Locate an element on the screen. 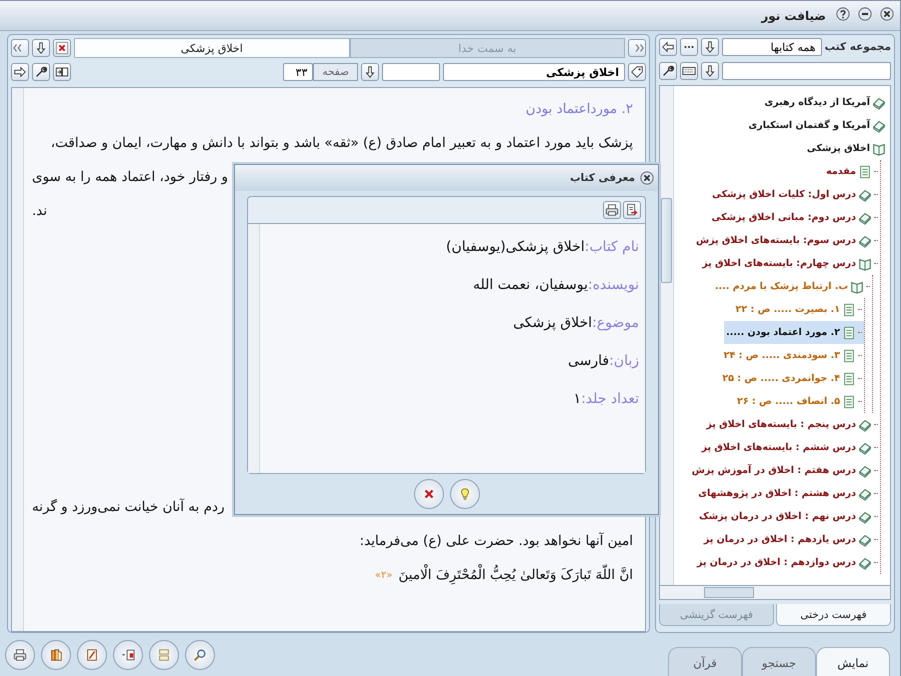  export-icon is located at coordinates (632, 210).